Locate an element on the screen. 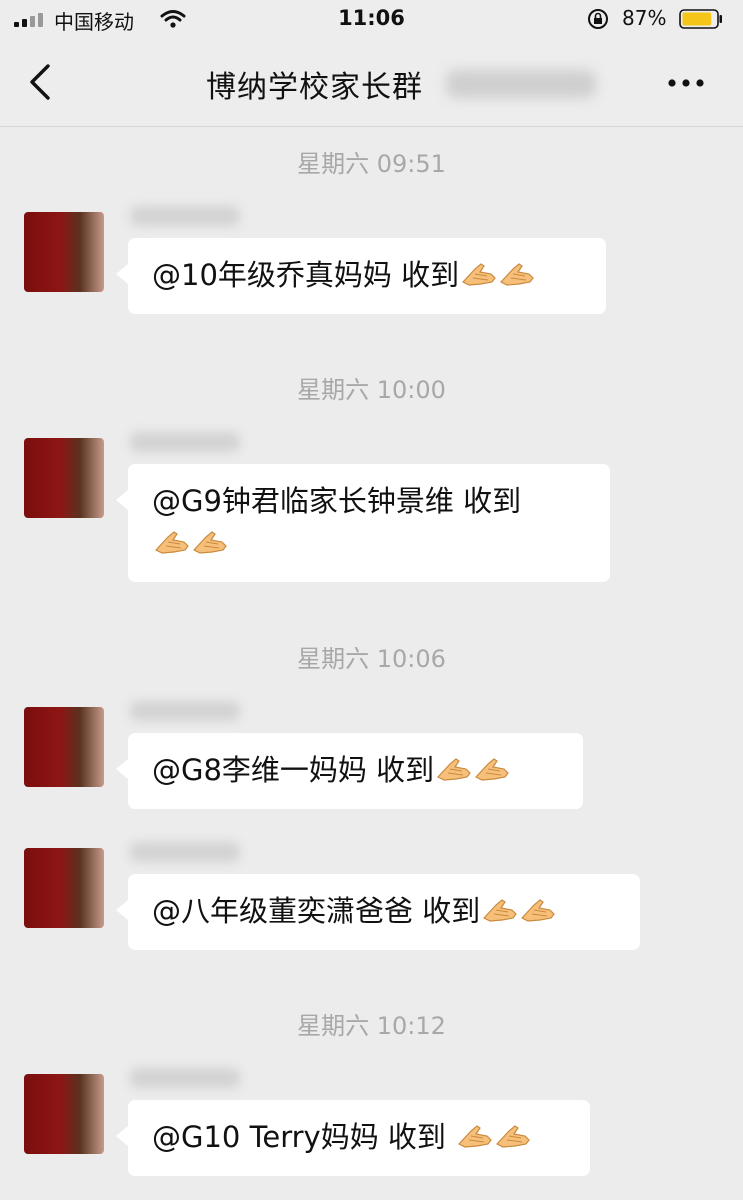  status-bar: 中国移动 11:06 87% is located at coordinates (371, 20).